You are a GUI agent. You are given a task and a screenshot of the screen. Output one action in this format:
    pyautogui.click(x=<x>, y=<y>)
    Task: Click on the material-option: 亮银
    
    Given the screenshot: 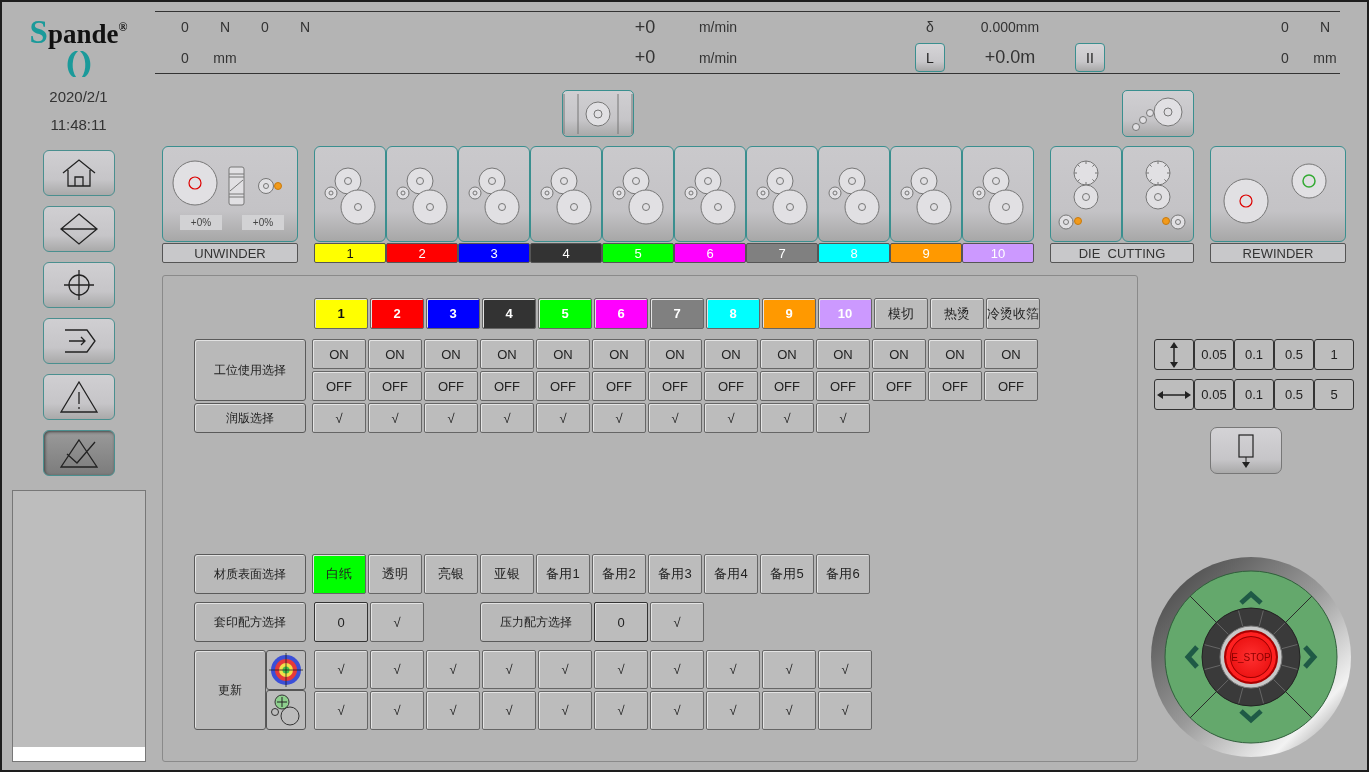 What is the action you would take?
    pyautogui.click(x=451, y=574)
    